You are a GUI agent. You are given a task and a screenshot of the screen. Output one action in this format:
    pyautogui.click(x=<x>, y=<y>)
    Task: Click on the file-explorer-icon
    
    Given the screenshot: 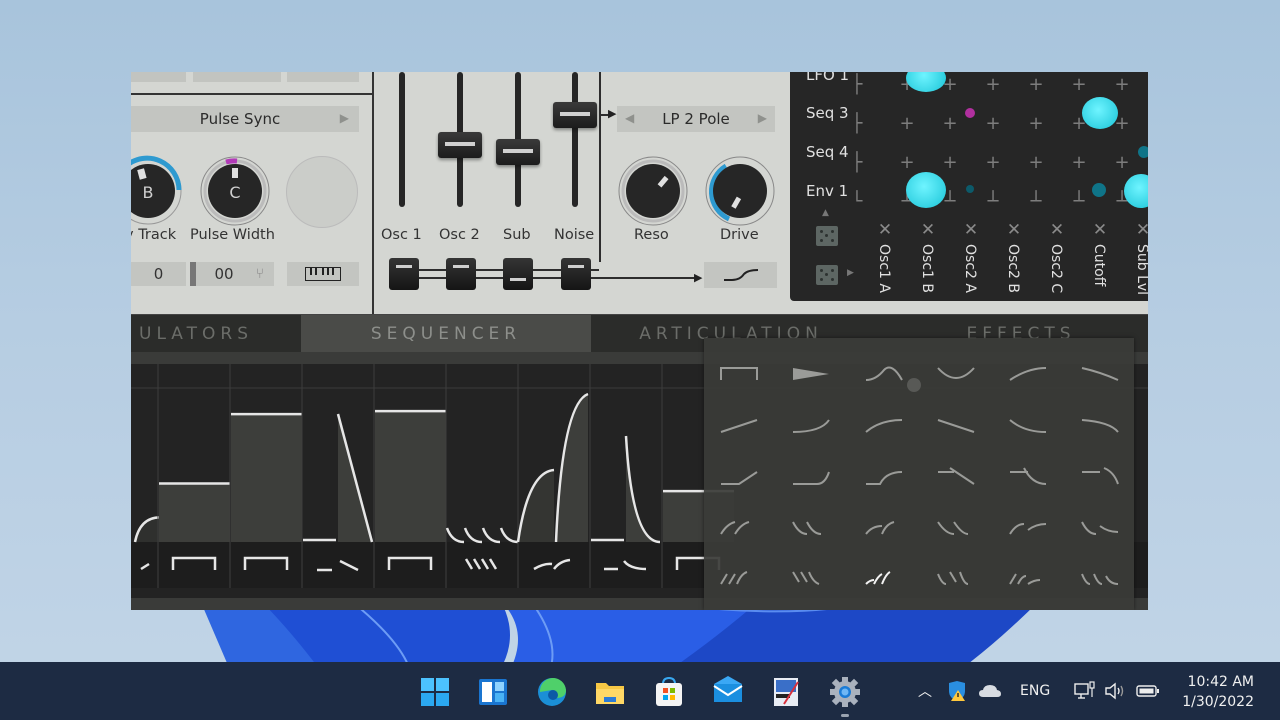 What is the action you would take?
    pyautogui.click(x=610, y=692)
    